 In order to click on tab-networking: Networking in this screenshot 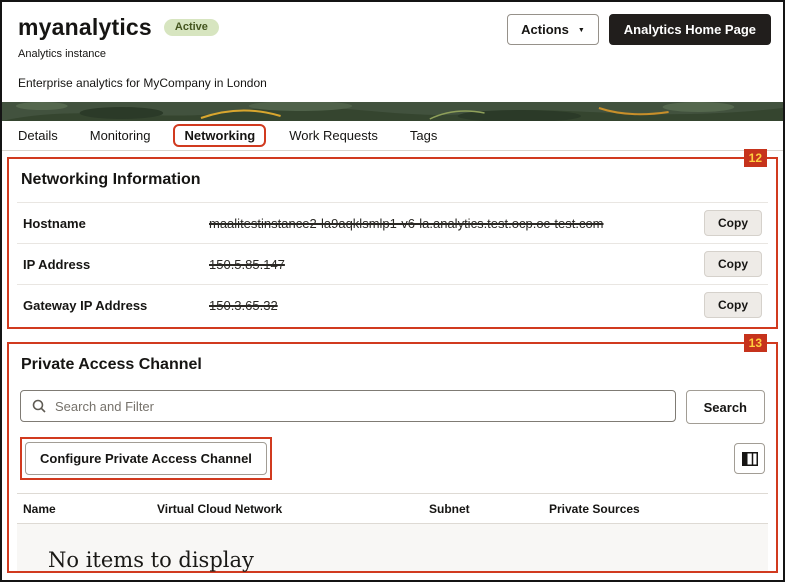, I will do `click(220, 135)`.